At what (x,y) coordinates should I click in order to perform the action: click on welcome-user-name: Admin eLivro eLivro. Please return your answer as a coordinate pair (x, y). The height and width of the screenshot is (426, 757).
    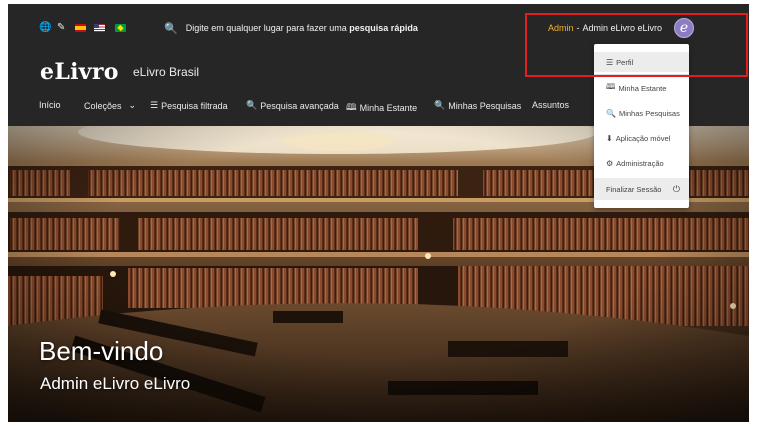
    Looking at the image, I should click on (115, 383).